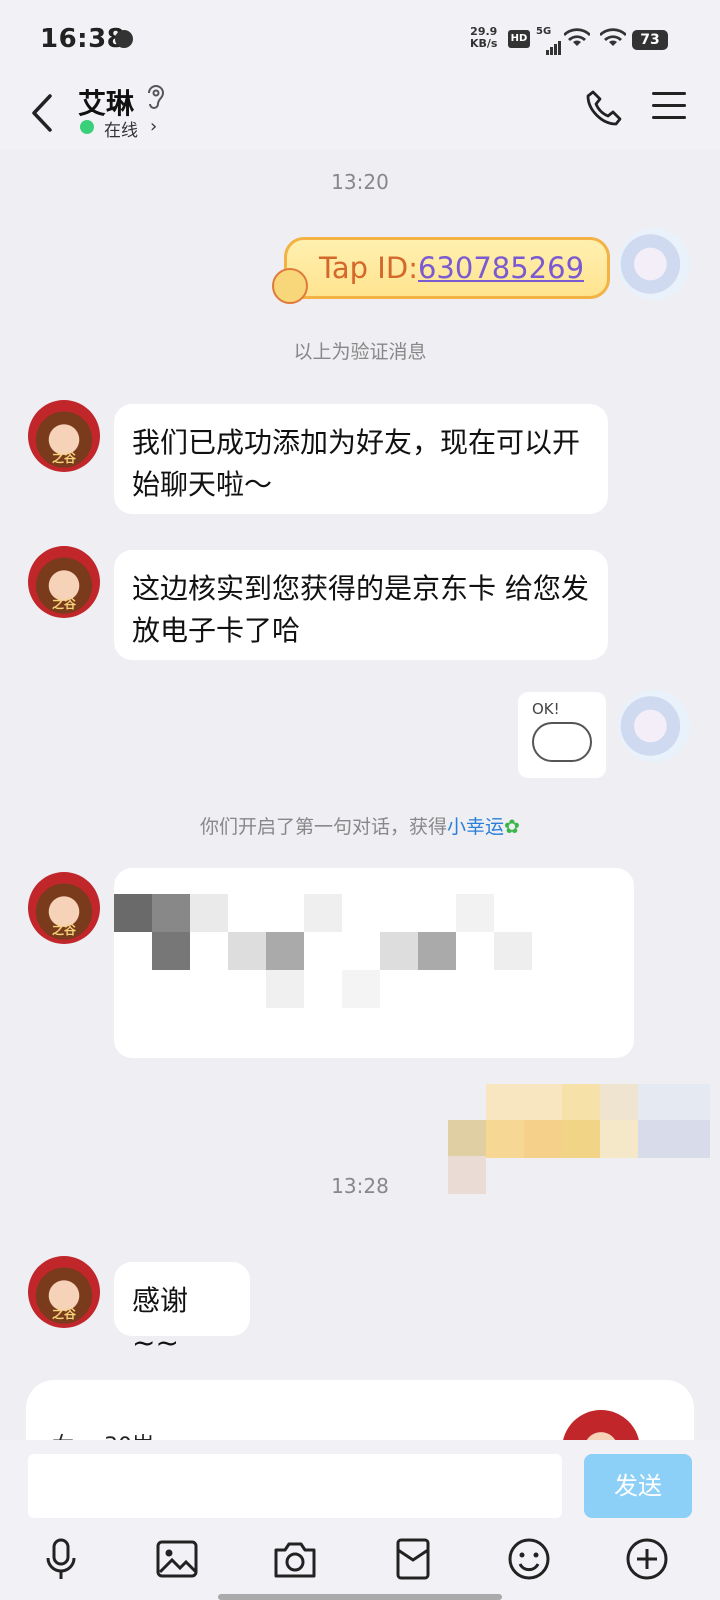 The width and height of the screenshot is (720, 1600). I want to click on sticker-text: OK!, so click(546, 709).